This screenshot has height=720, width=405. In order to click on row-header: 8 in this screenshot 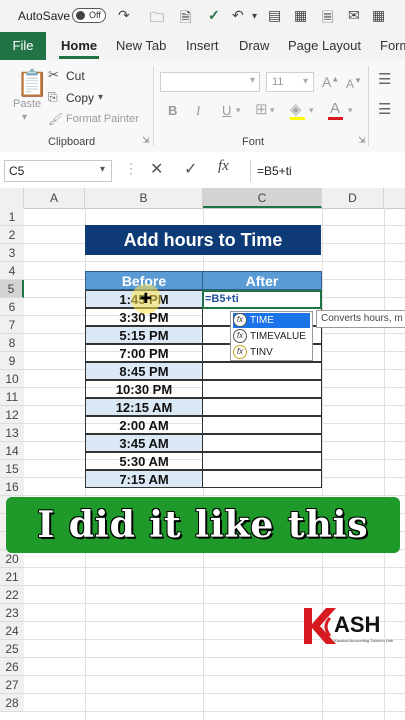, I will do `click(12, 343)`.